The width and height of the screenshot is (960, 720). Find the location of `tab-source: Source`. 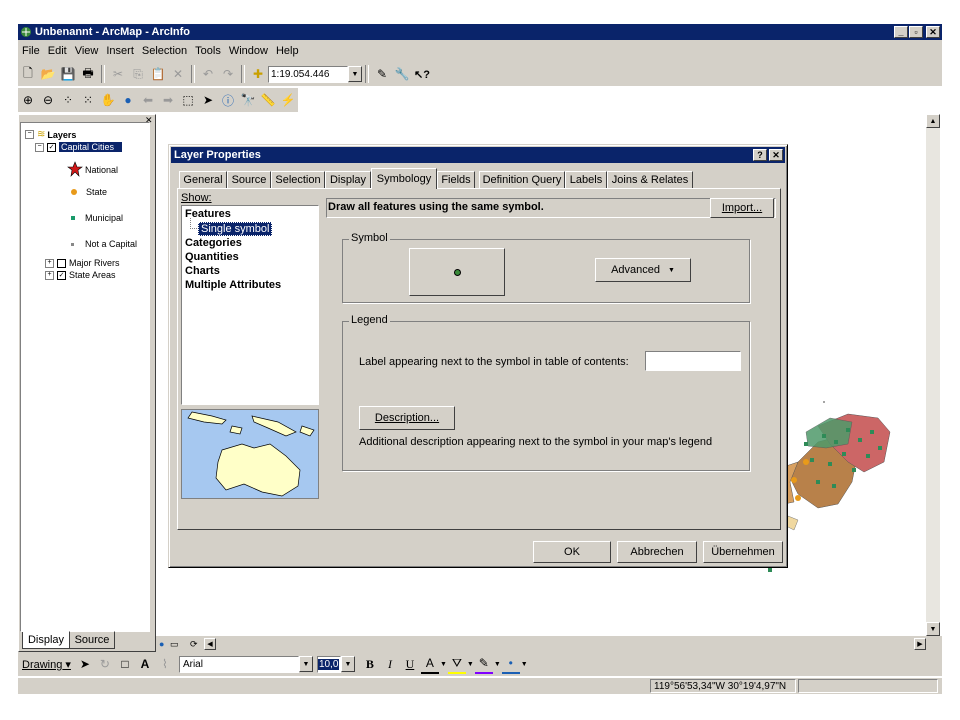

tab-source: Source is located at coordinates (249, 179).